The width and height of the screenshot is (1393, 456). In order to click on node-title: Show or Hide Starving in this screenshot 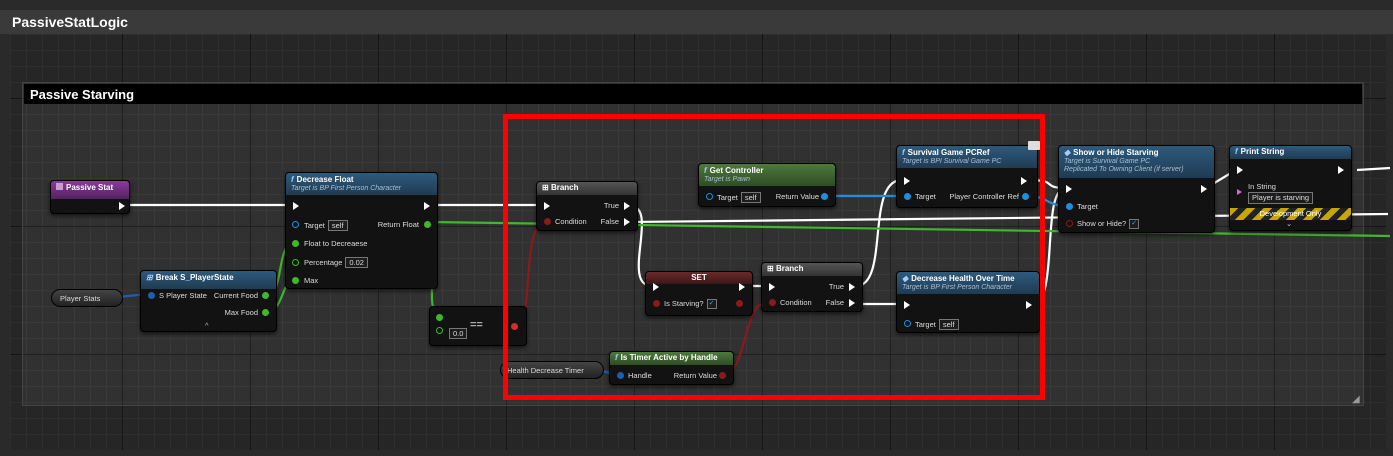, I will do `click(1116, 152)`.